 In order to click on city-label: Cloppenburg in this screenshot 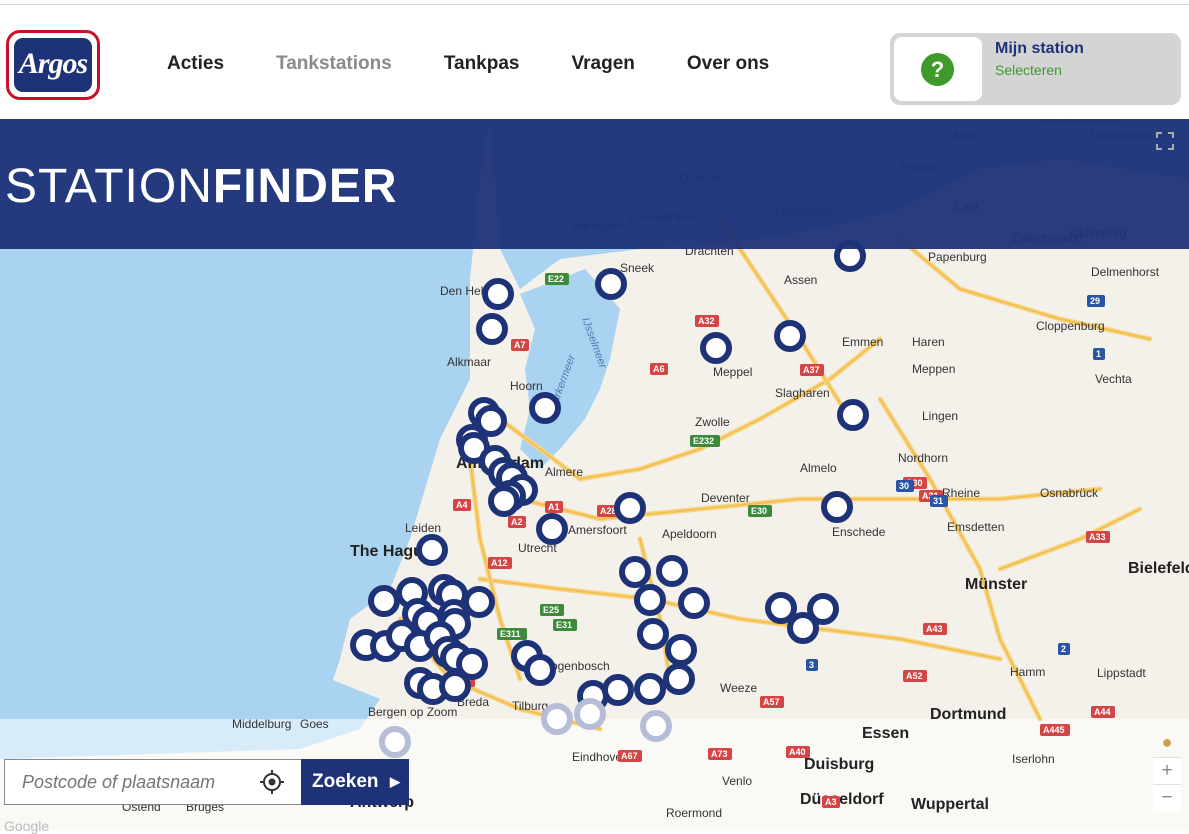, I will do `click(1070, 326)`.